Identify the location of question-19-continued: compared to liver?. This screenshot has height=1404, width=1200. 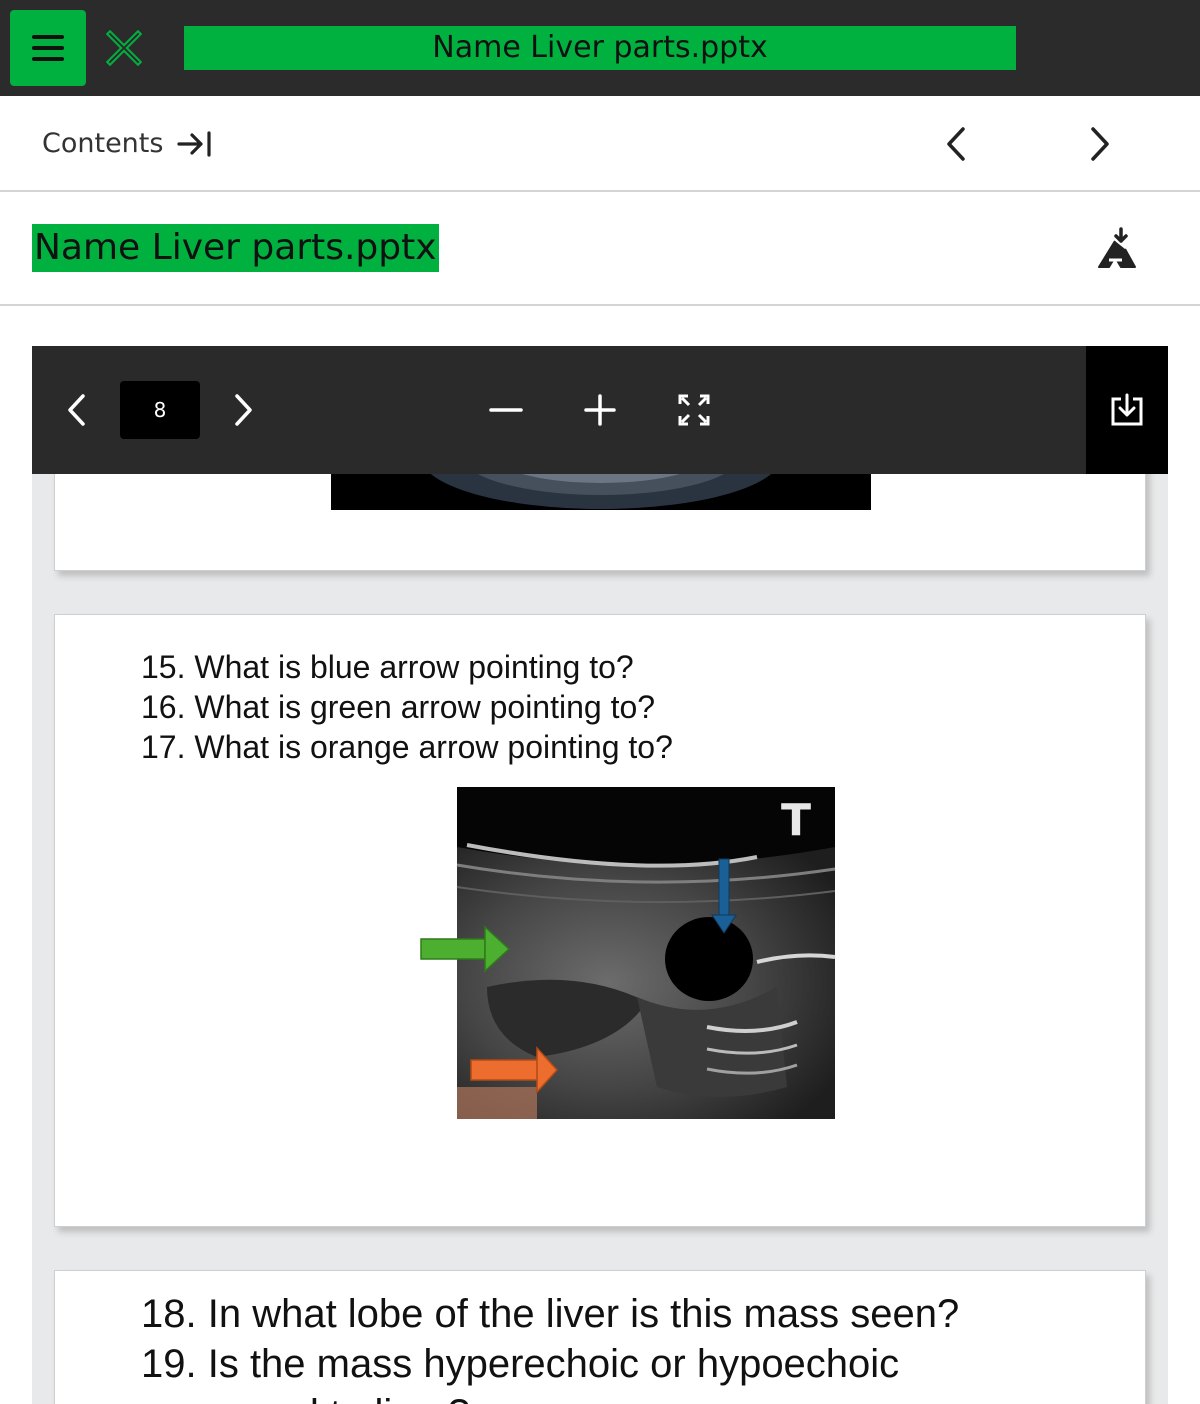
(550, 1396).